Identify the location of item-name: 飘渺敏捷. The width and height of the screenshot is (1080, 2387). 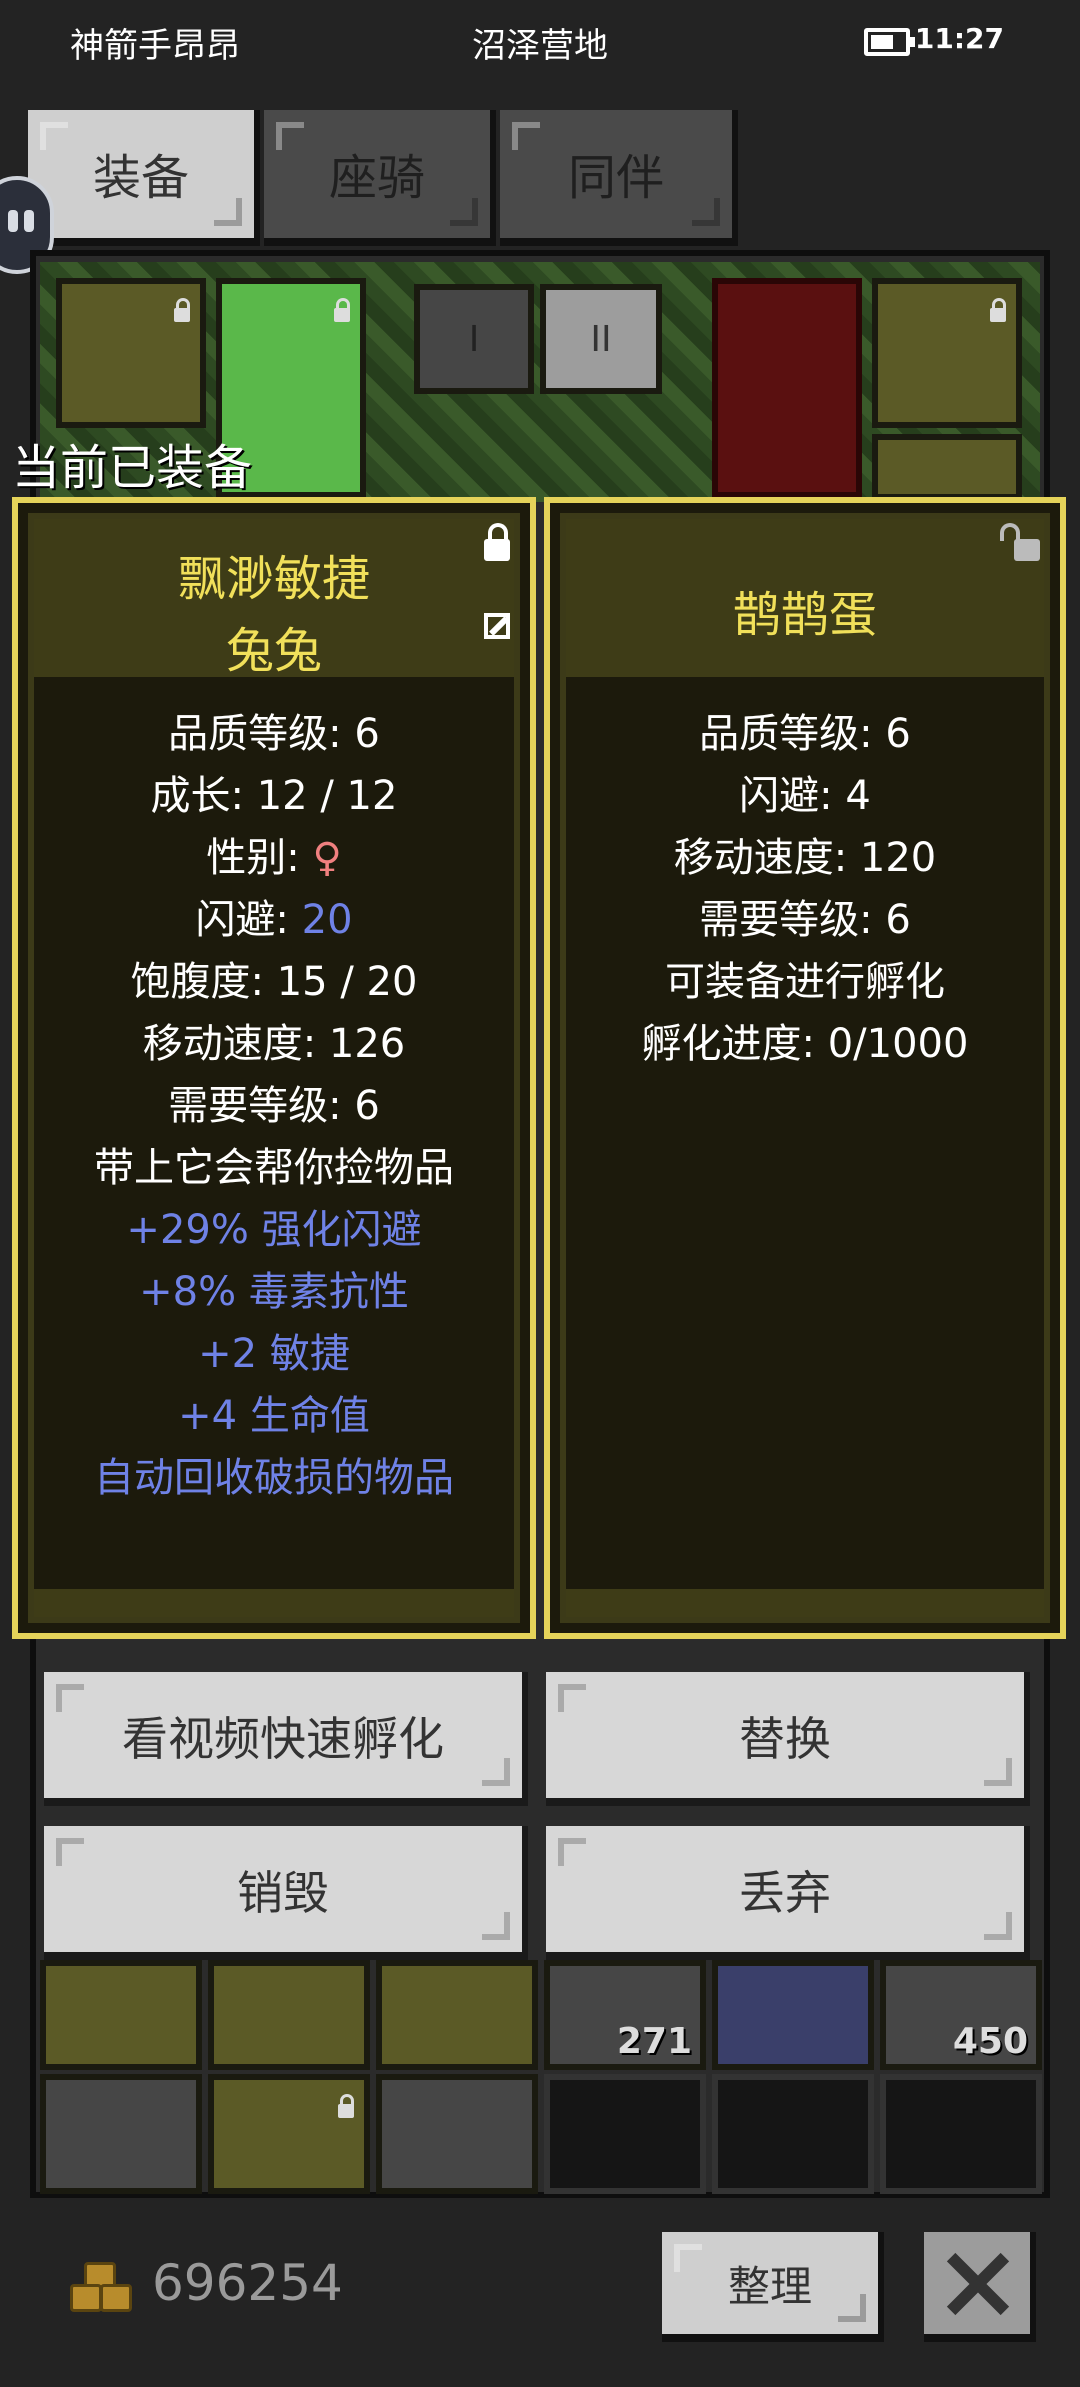
(273, 579).